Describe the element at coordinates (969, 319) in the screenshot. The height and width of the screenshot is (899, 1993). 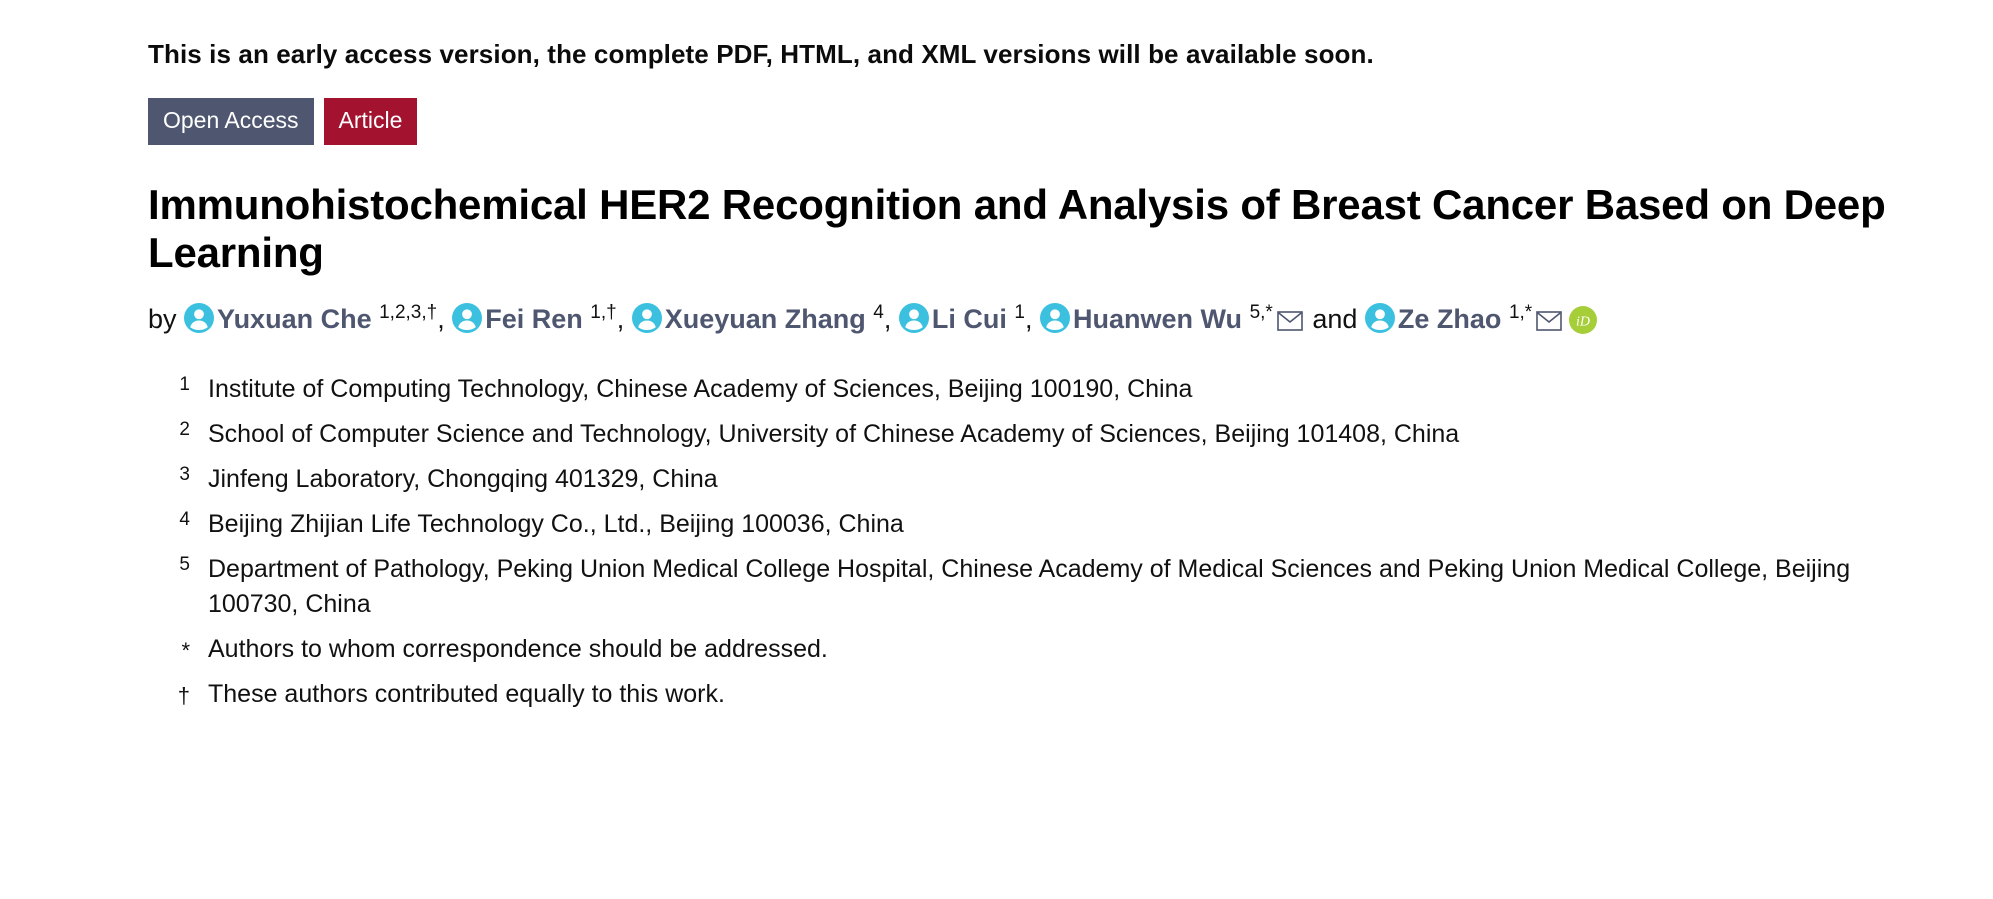
I see `author-name: Li Cui` at that location.